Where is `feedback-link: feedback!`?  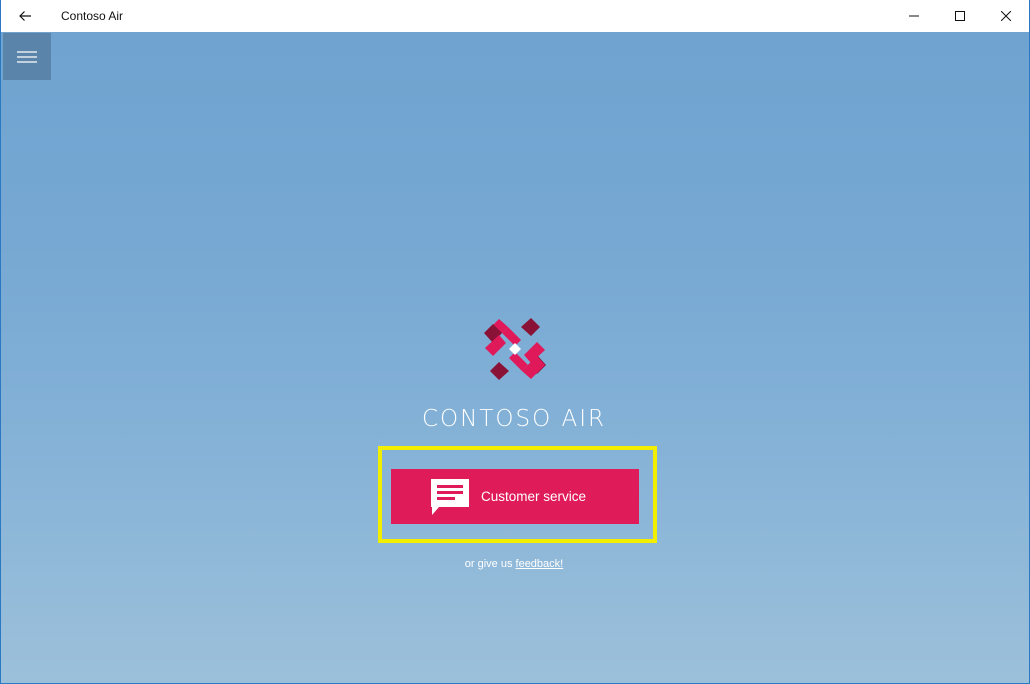
feedback-link: feedback! is located at coordinates (540, 564).